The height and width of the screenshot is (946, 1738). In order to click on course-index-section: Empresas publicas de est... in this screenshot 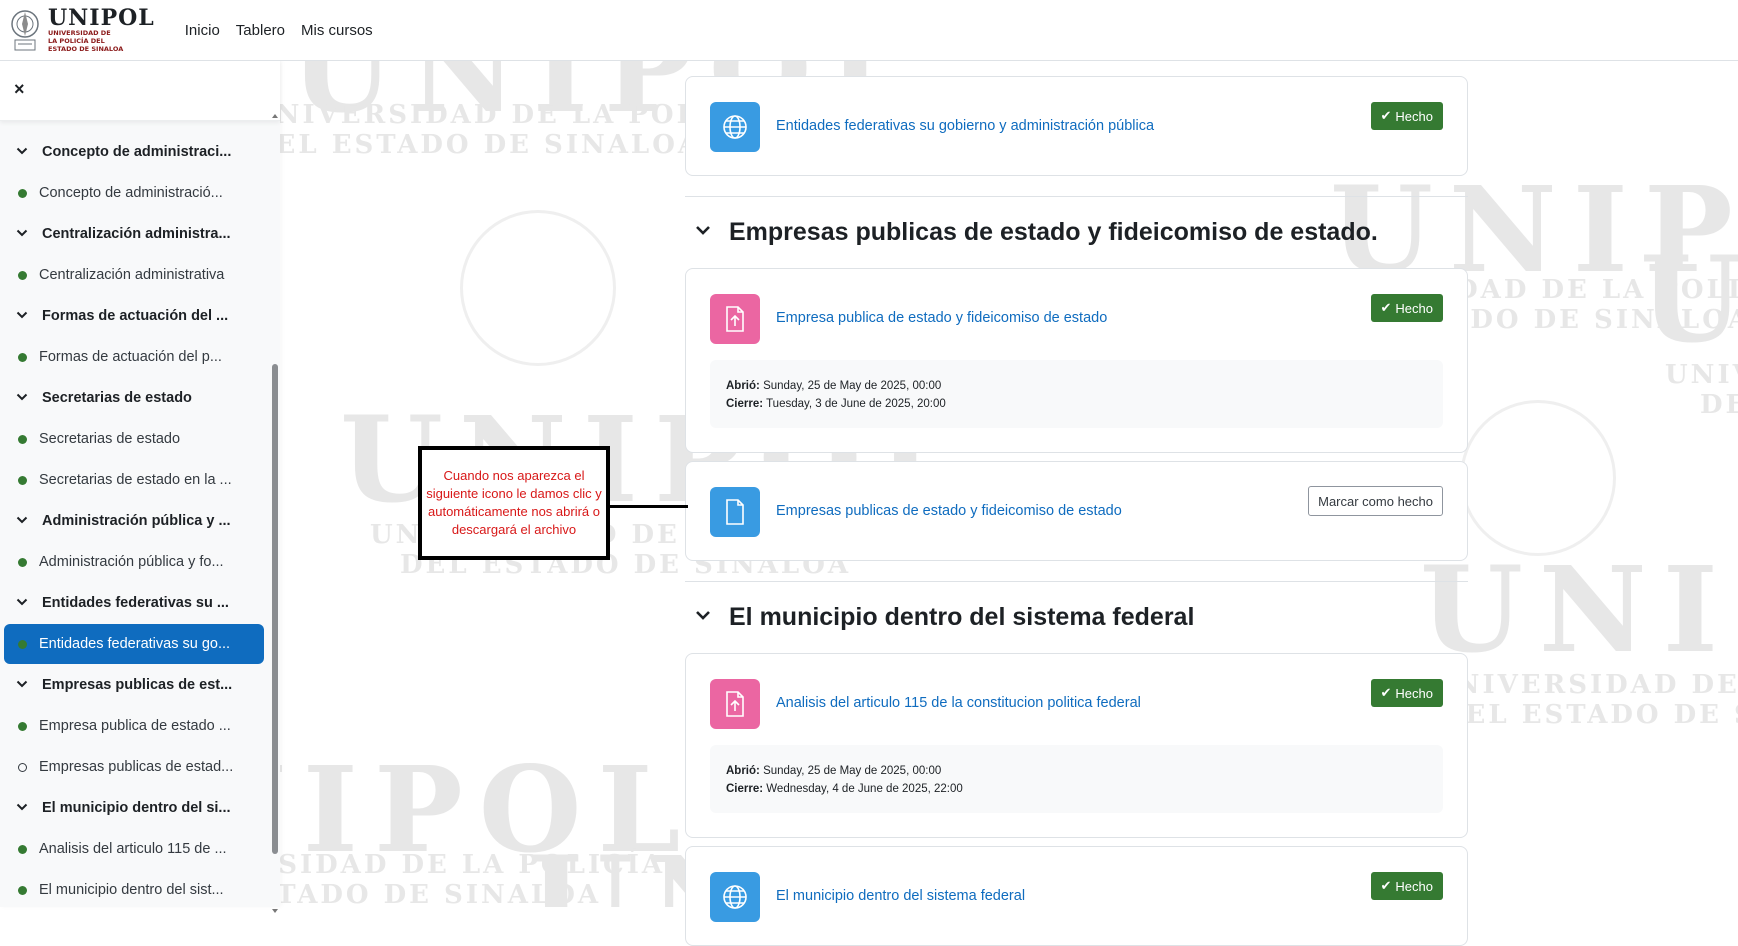, I will do `click(134, 685)`.